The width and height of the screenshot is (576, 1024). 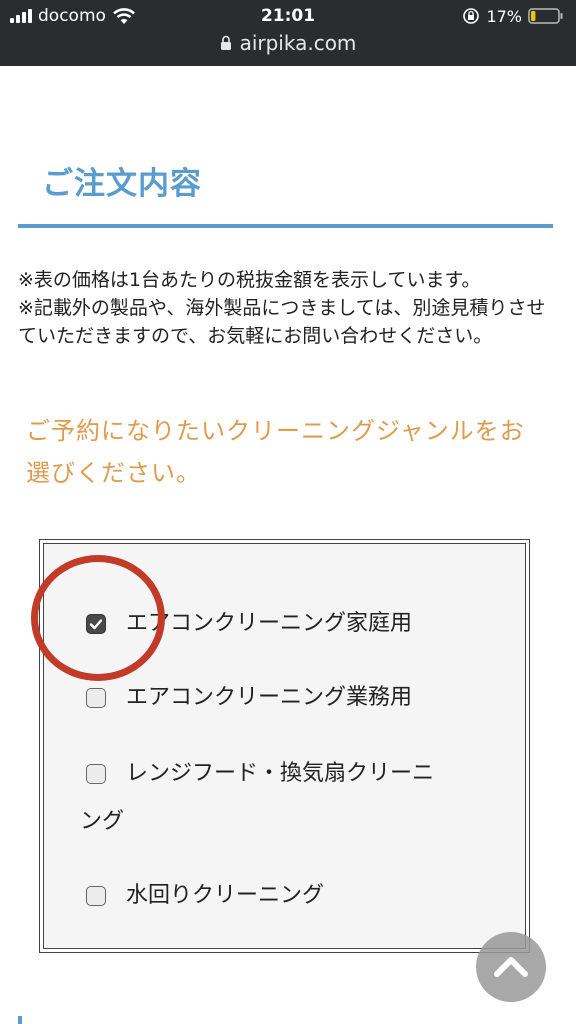 What do you see at coordinates (275, 452) in the screenshot?
I see `selection-prompt: ご予約になりたいクリーニングジャンルをお選びください。` at bounding box center [275, 452].